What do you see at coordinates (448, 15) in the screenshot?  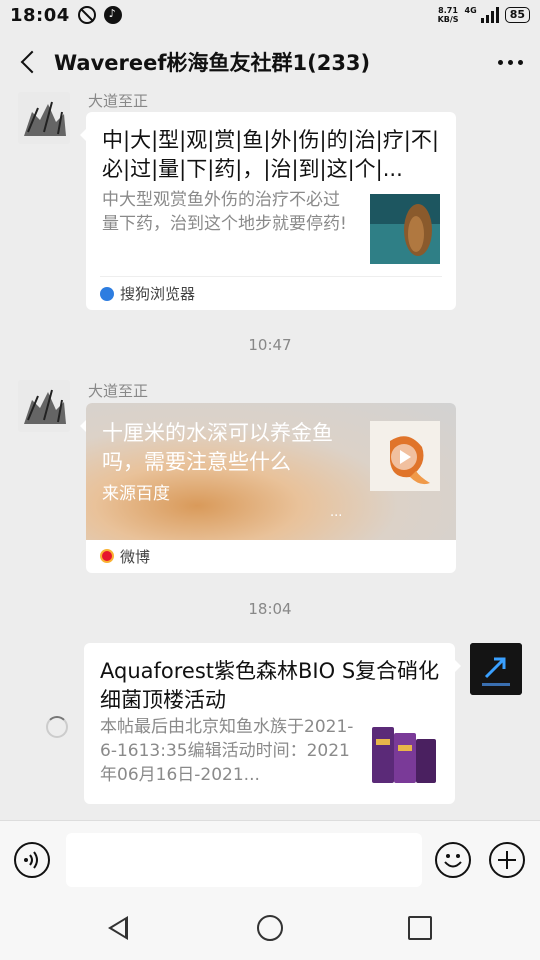 I see `net-speed: 8.71 KB/S` at bounding box center [448, 15].